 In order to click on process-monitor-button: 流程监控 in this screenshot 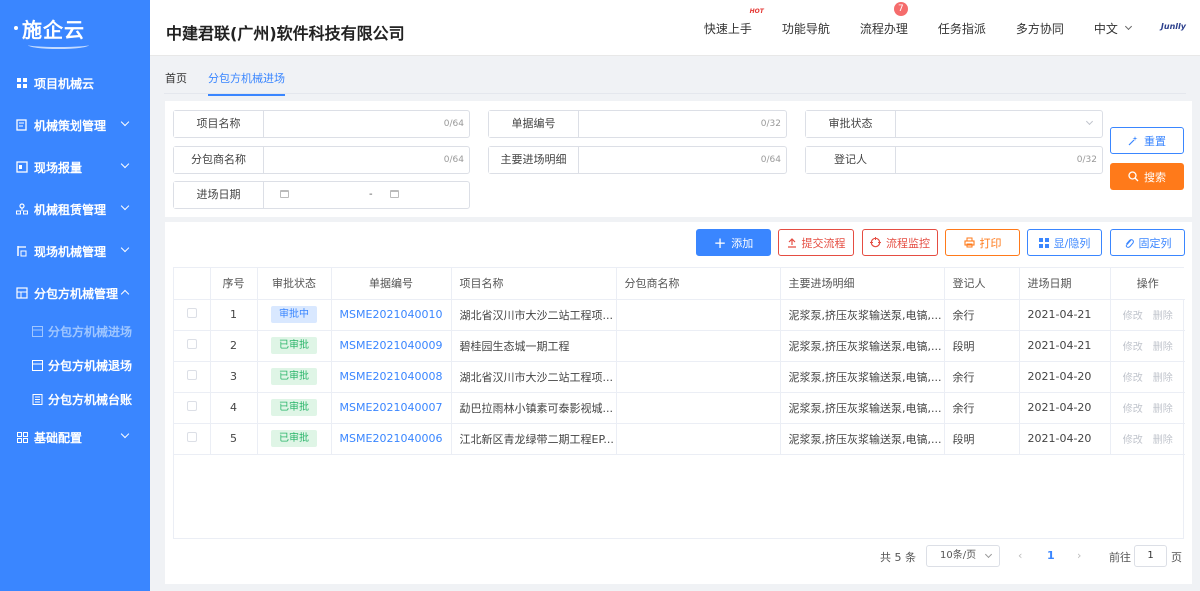, I will do `click(900, 242)`.